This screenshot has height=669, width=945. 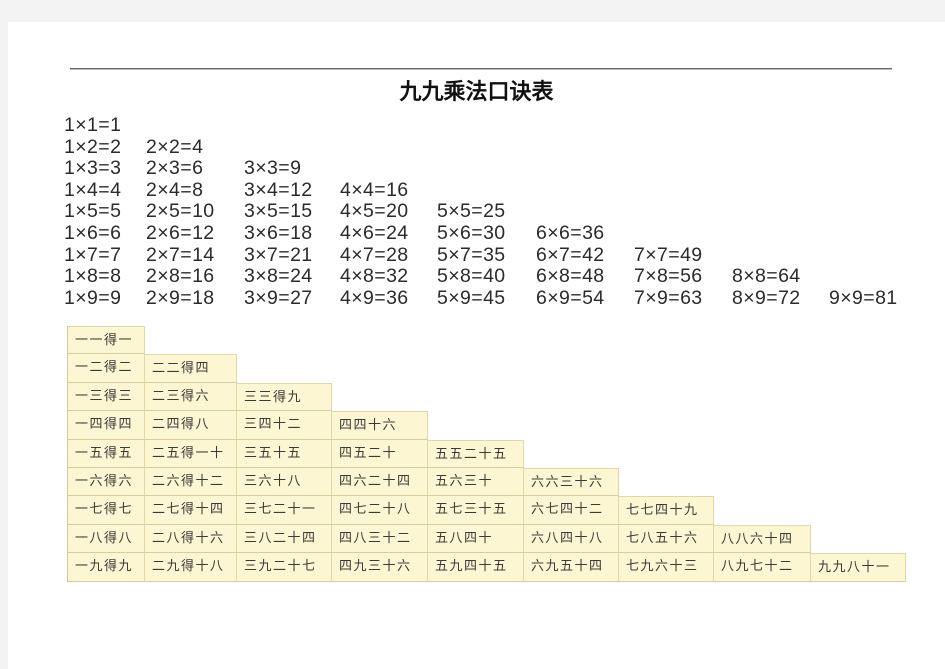 What do you see at coordinates (284, 397) in the screenshot?
I see `rhyme-cell: 三三得九` at bounding box center [284, 397].